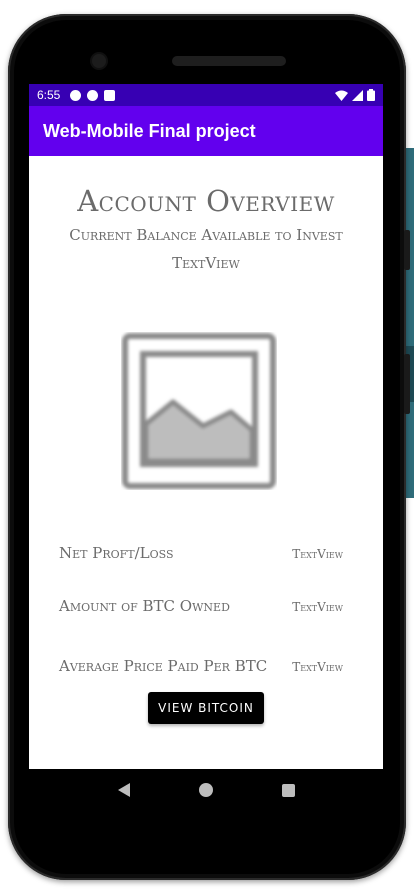  What do you see at coordinates (116, 553) in the screenshot?
I see `net-profit-loss-label: Net Proft/Loss` at bounding box center [116, 553].